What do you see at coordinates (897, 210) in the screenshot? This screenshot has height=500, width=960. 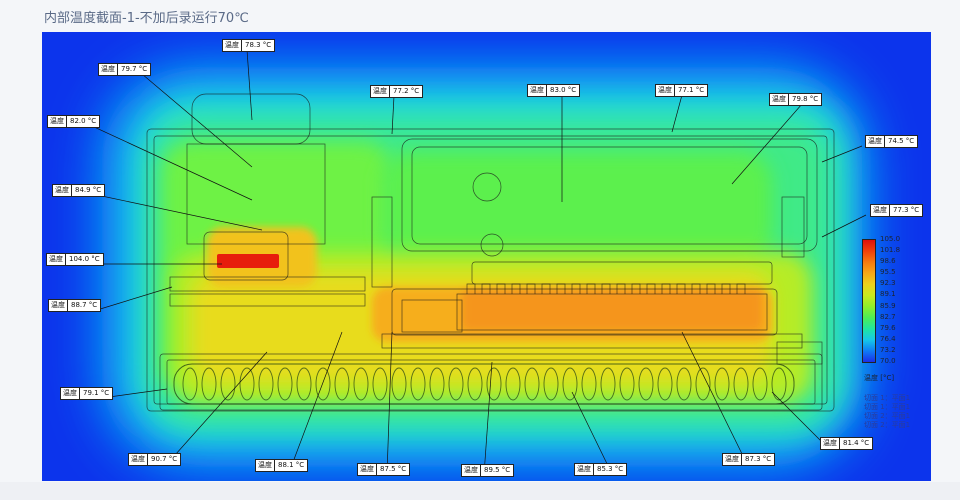 I see `probe-p10: 温度 77.3 °C` at bounding box center [897, 210].